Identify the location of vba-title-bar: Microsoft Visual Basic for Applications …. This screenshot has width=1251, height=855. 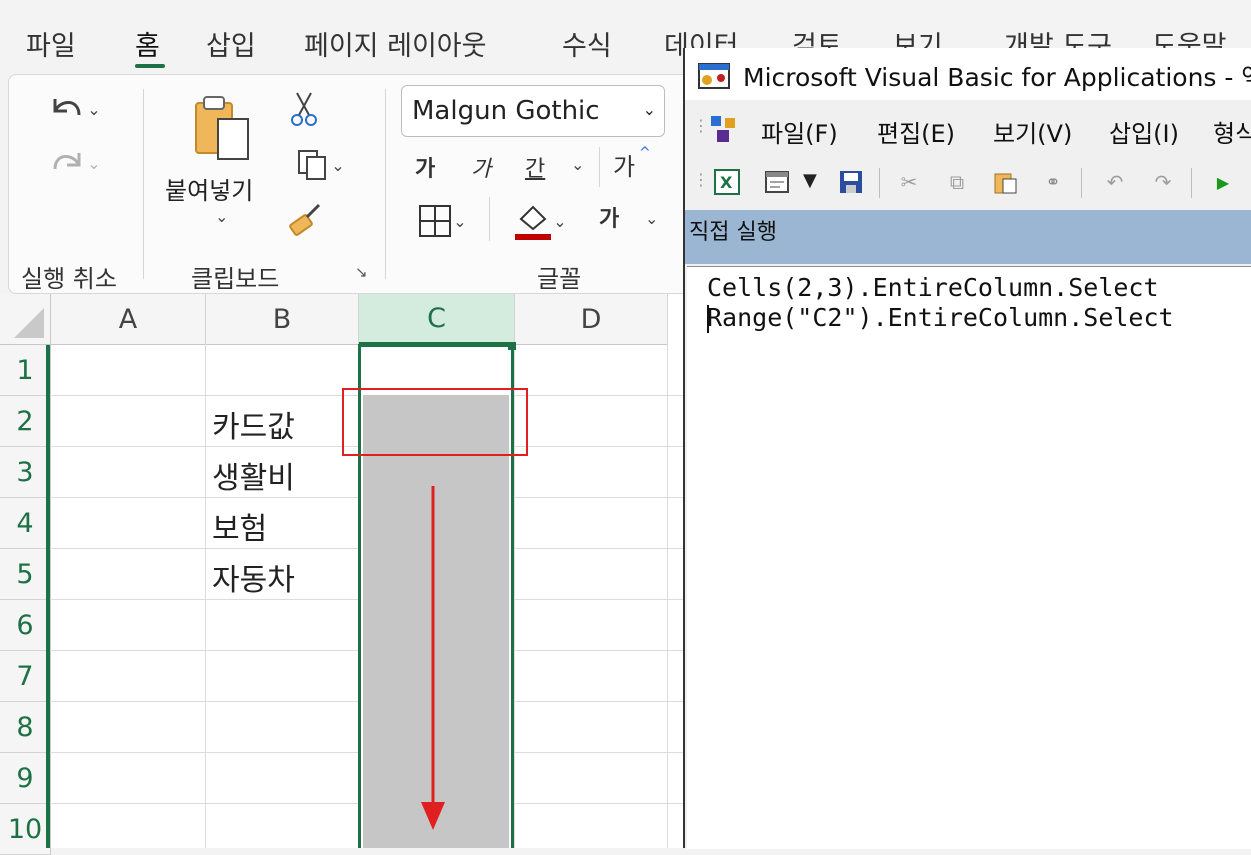
(968, 74).